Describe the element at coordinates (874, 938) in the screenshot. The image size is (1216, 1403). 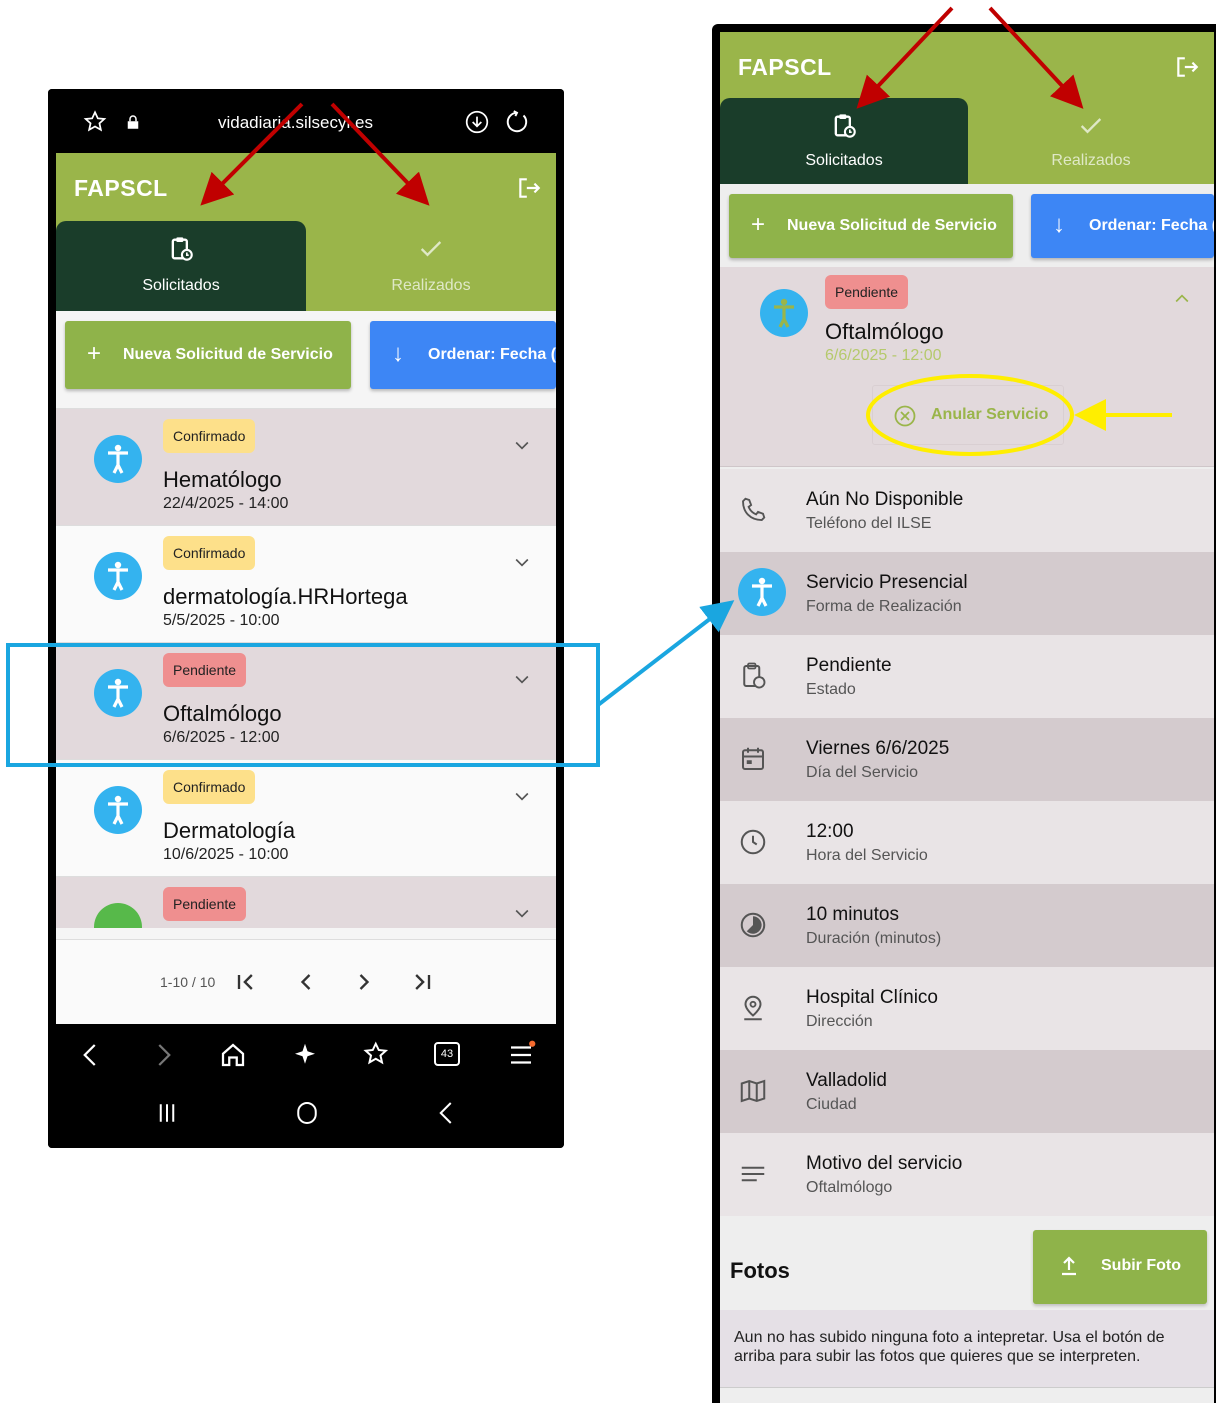
I see `detail-label: Duración (minutos)` at that location.